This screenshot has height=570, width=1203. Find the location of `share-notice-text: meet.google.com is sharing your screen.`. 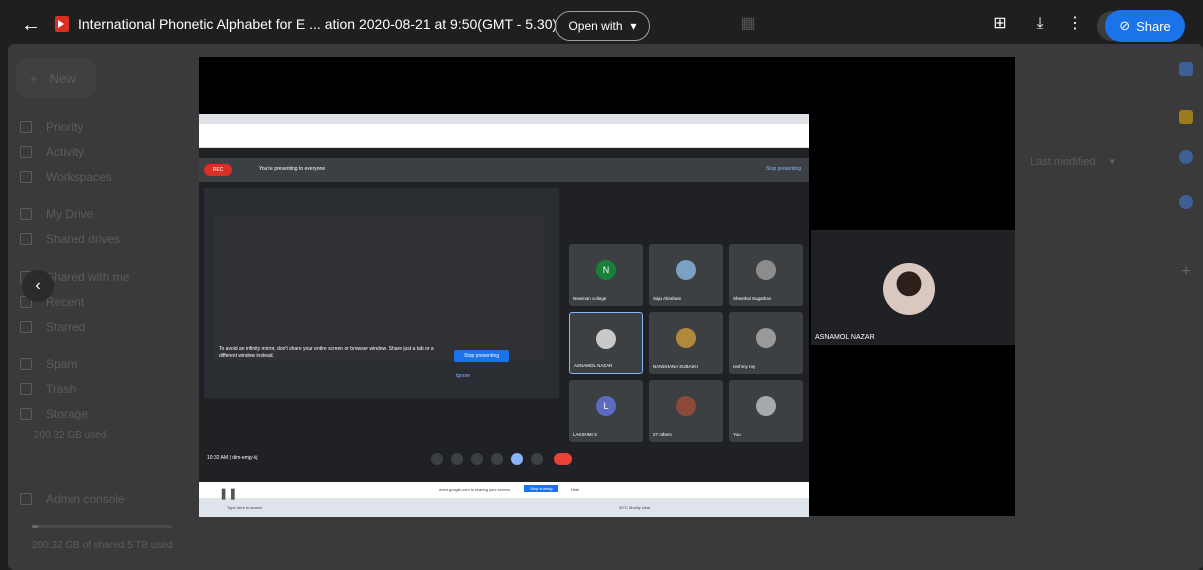

share-notice-text: meet.google.com is sharing your screen. is located at coordinates (475, 489).